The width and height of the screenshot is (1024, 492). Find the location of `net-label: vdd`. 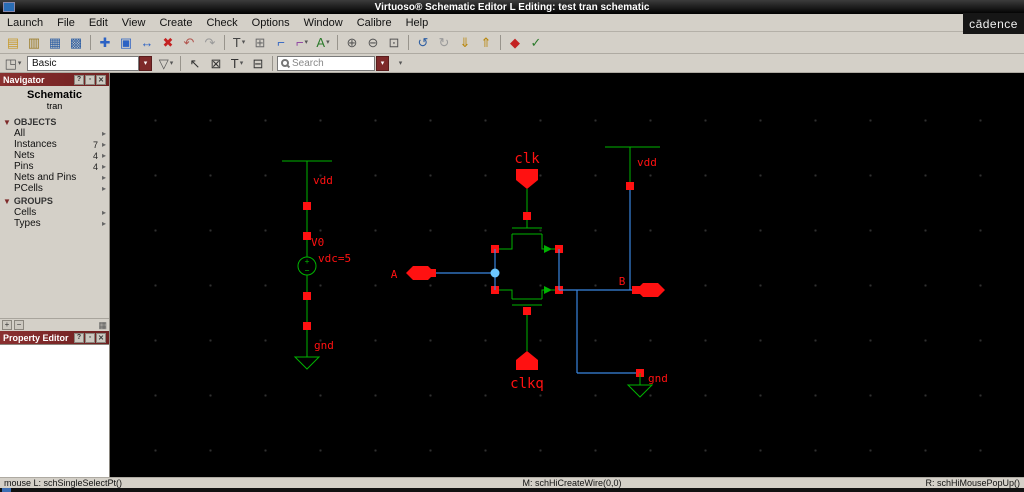

net-label: vdd is located at coordinates (323, 180).